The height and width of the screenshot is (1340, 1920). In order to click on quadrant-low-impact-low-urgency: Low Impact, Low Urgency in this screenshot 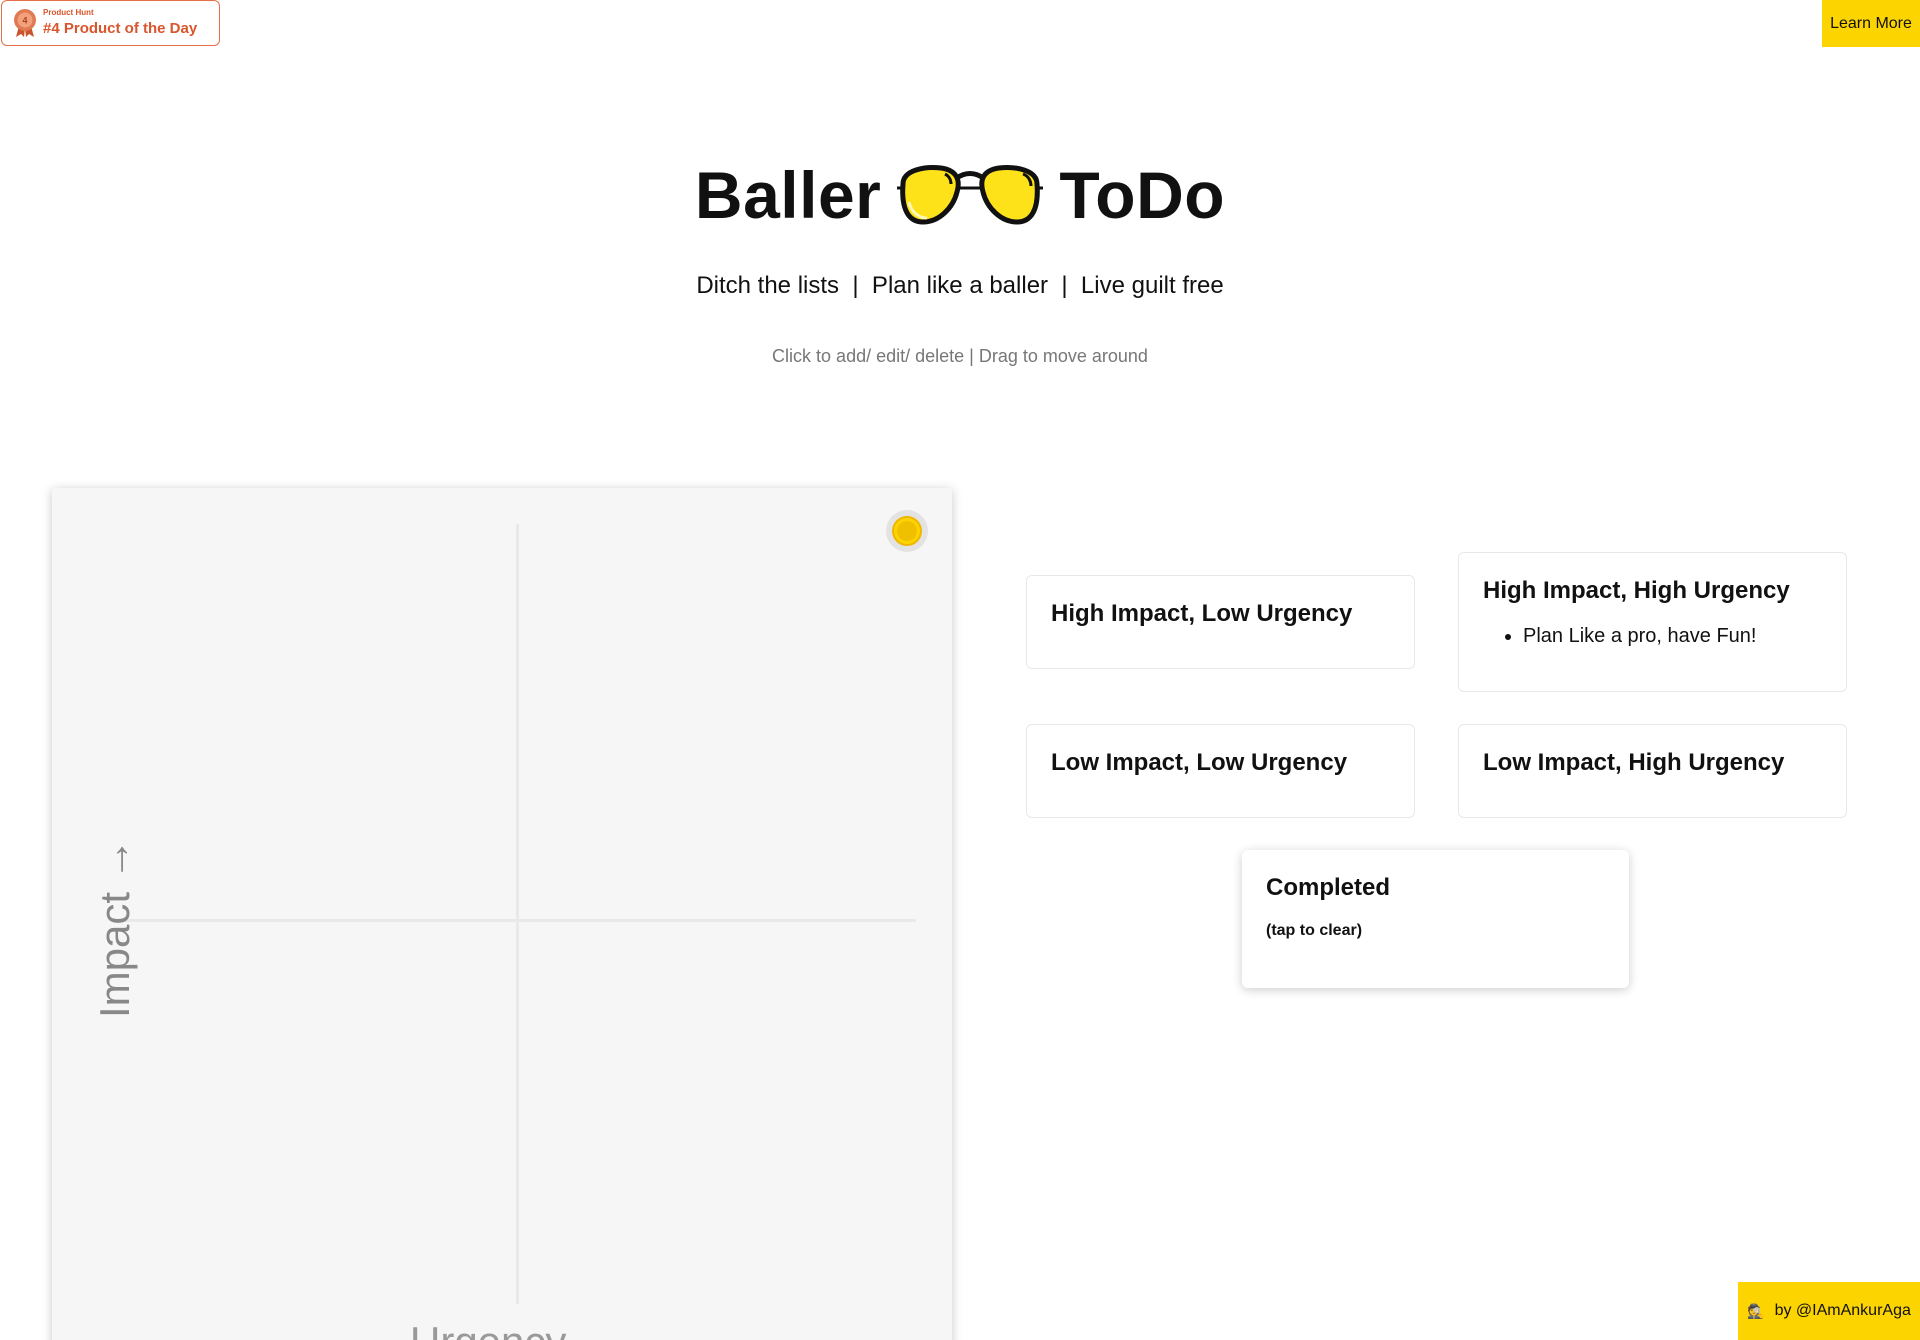, I will do `click(1220, 771)`.